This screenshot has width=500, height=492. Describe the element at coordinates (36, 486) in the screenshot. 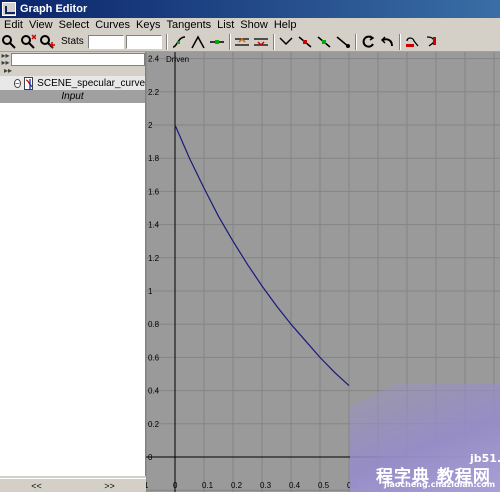

I see `scroll-left-button: <<` at that location.